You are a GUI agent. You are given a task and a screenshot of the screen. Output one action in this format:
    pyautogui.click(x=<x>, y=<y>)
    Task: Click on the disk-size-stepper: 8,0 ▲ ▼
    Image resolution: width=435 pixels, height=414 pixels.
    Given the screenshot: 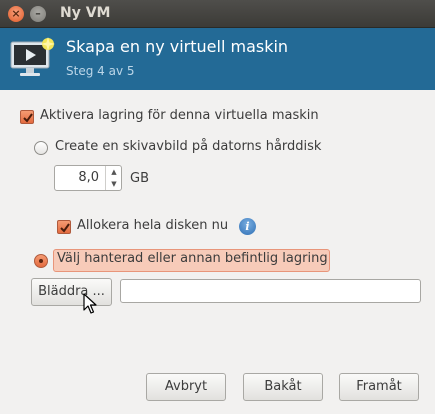 What is the action you would take?
    pyautogui.click(x=88, y=178)
    